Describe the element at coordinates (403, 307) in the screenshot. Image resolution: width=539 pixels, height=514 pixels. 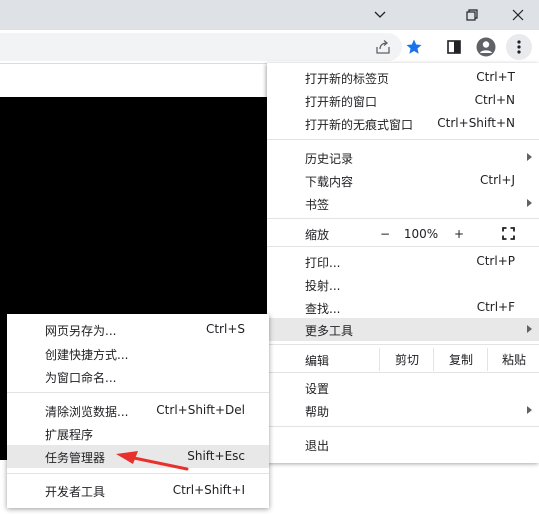
I see `menu-item-find: 查找... Ctrl+F` at that location.